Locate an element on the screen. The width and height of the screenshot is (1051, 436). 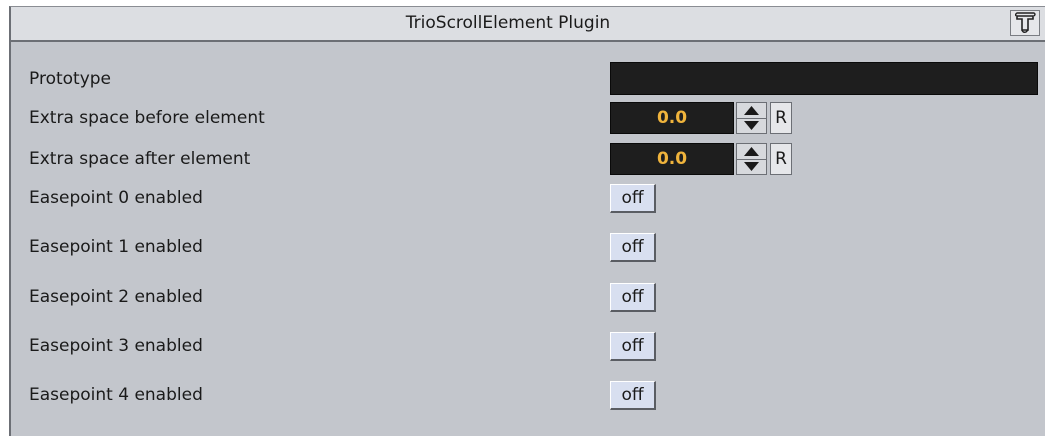
extra-space-before-input: 0.0 is located at coordinates (672, 118).